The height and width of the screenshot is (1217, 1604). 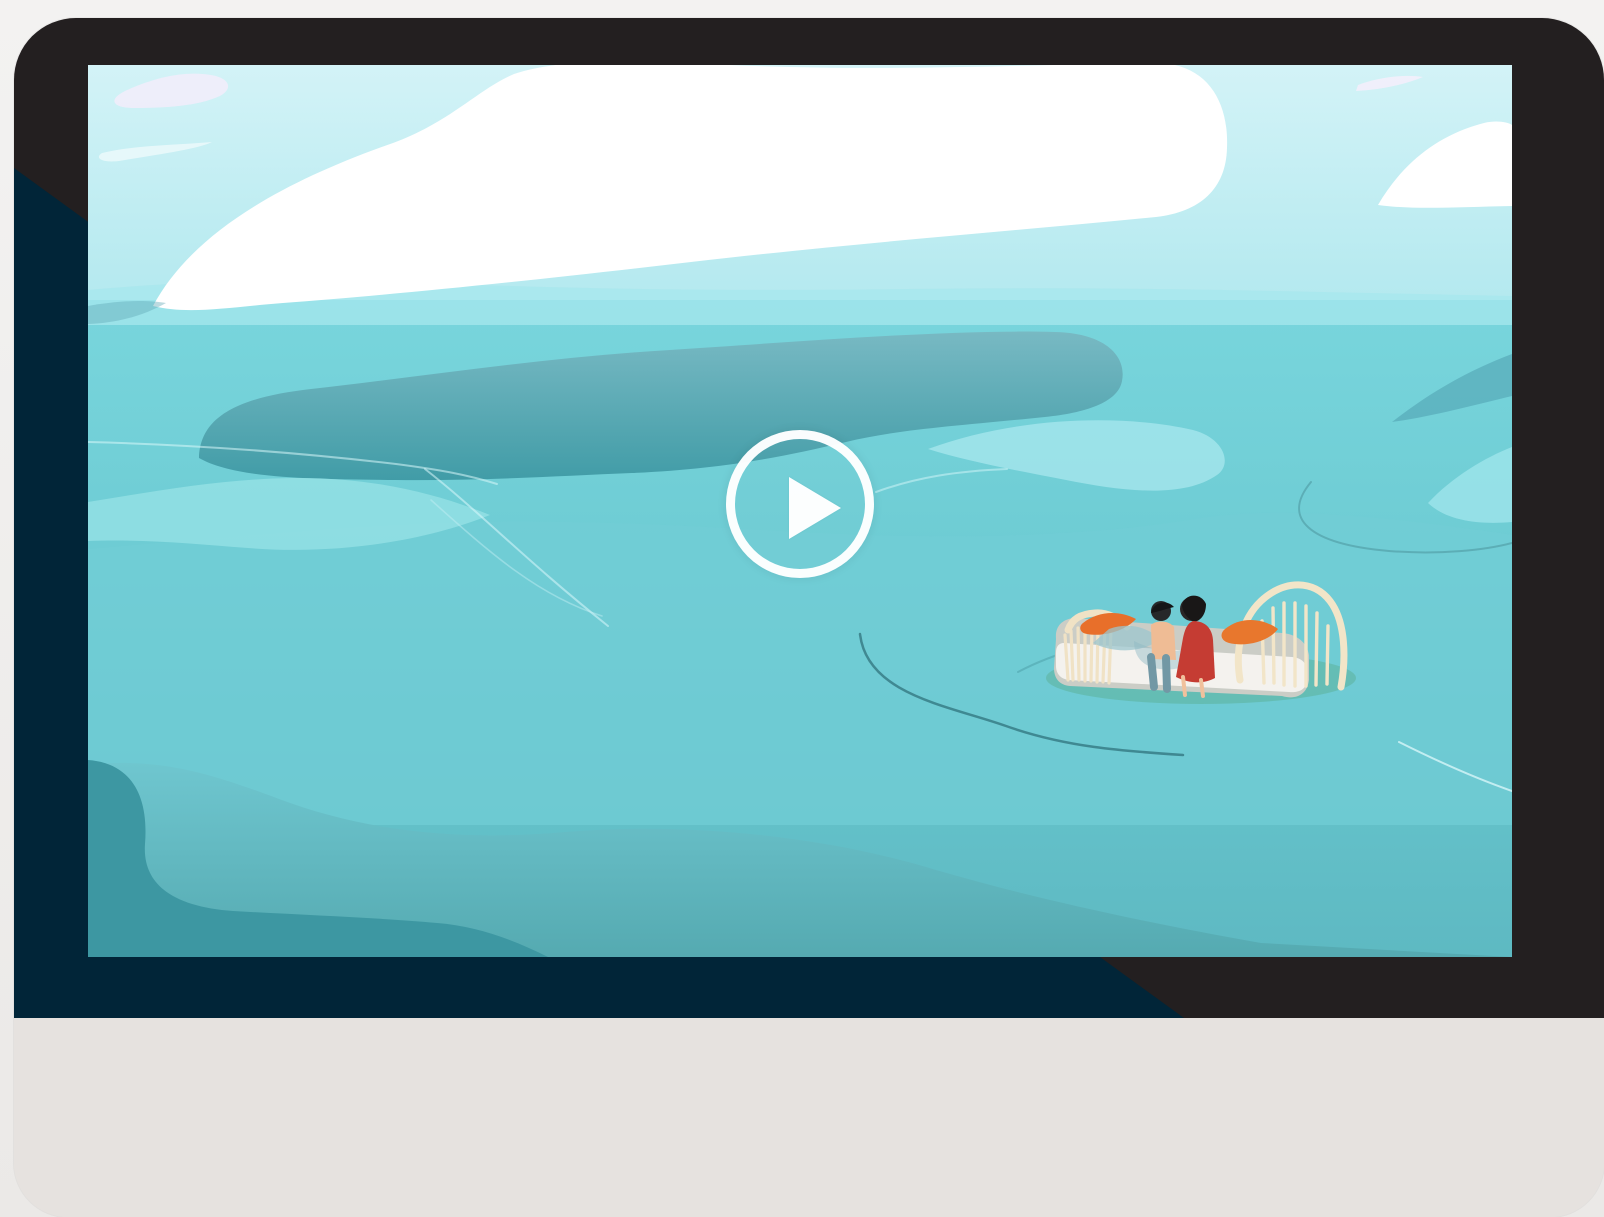 What do you see at coordinates (1163, 640) in the screenshot?
I see `boy-body` at bounding box center [1163, 640].